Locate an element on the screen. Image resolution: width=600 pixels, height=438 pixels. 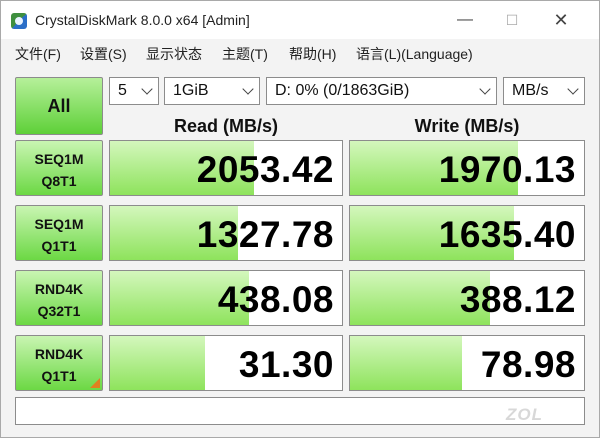
minimize-button: — is located at coordinates (465, 20).